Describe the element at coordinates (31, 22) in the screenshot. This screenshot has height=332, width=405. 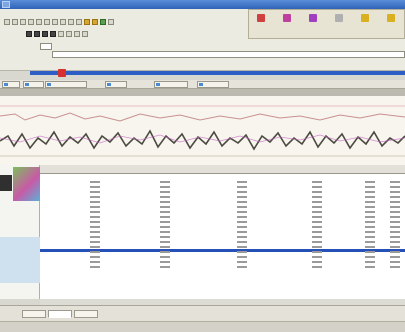
I see `print-icon` at that location.